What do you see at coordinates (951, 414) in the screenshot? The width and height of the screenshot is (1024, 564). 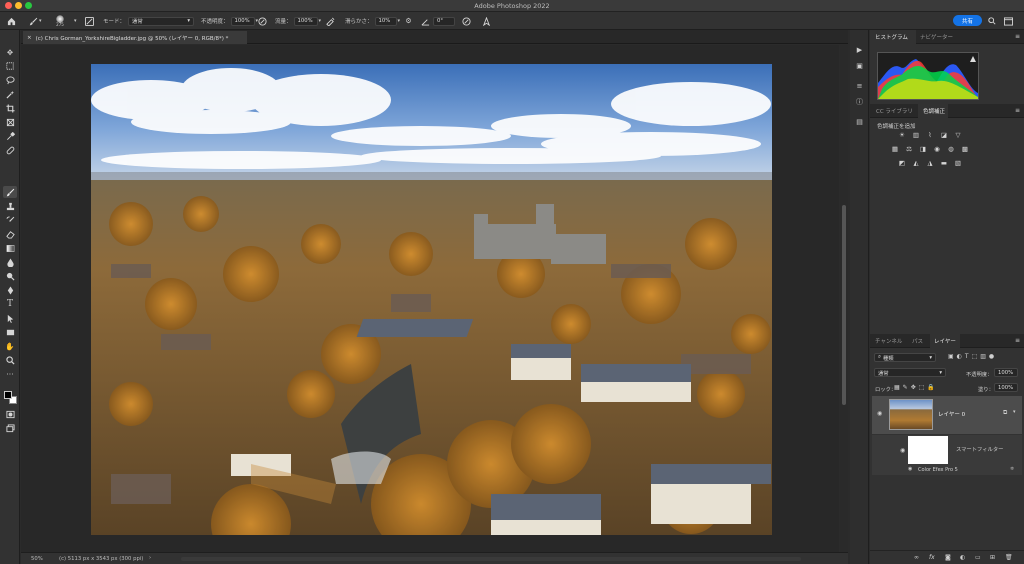 I see `layer-name: レイヤー 0` at bounding box center [951, 414].